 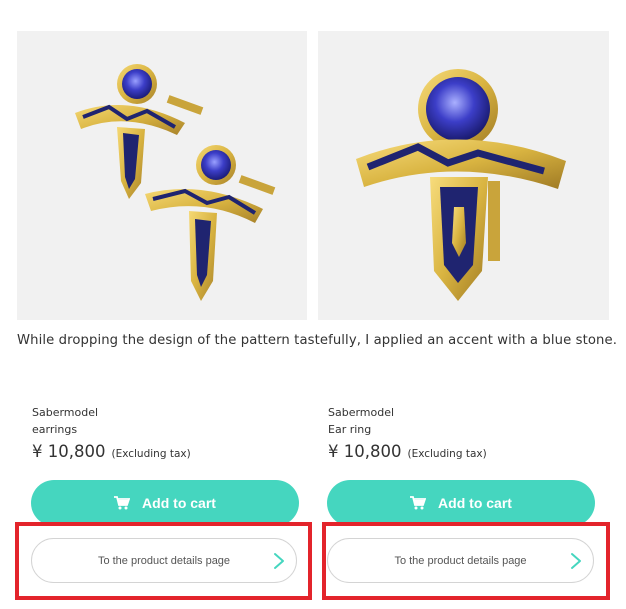 I want to click on product-name: Ear ring, so click(x=350, y=429).